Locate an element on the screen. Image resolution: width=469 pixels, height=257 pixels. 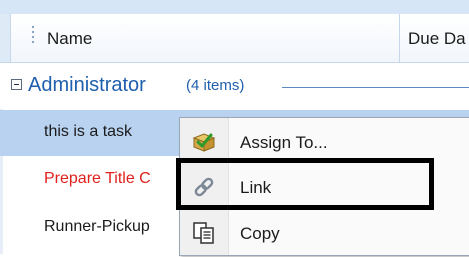
group-item-count: (4 items) is located at coordinates (215, 85).